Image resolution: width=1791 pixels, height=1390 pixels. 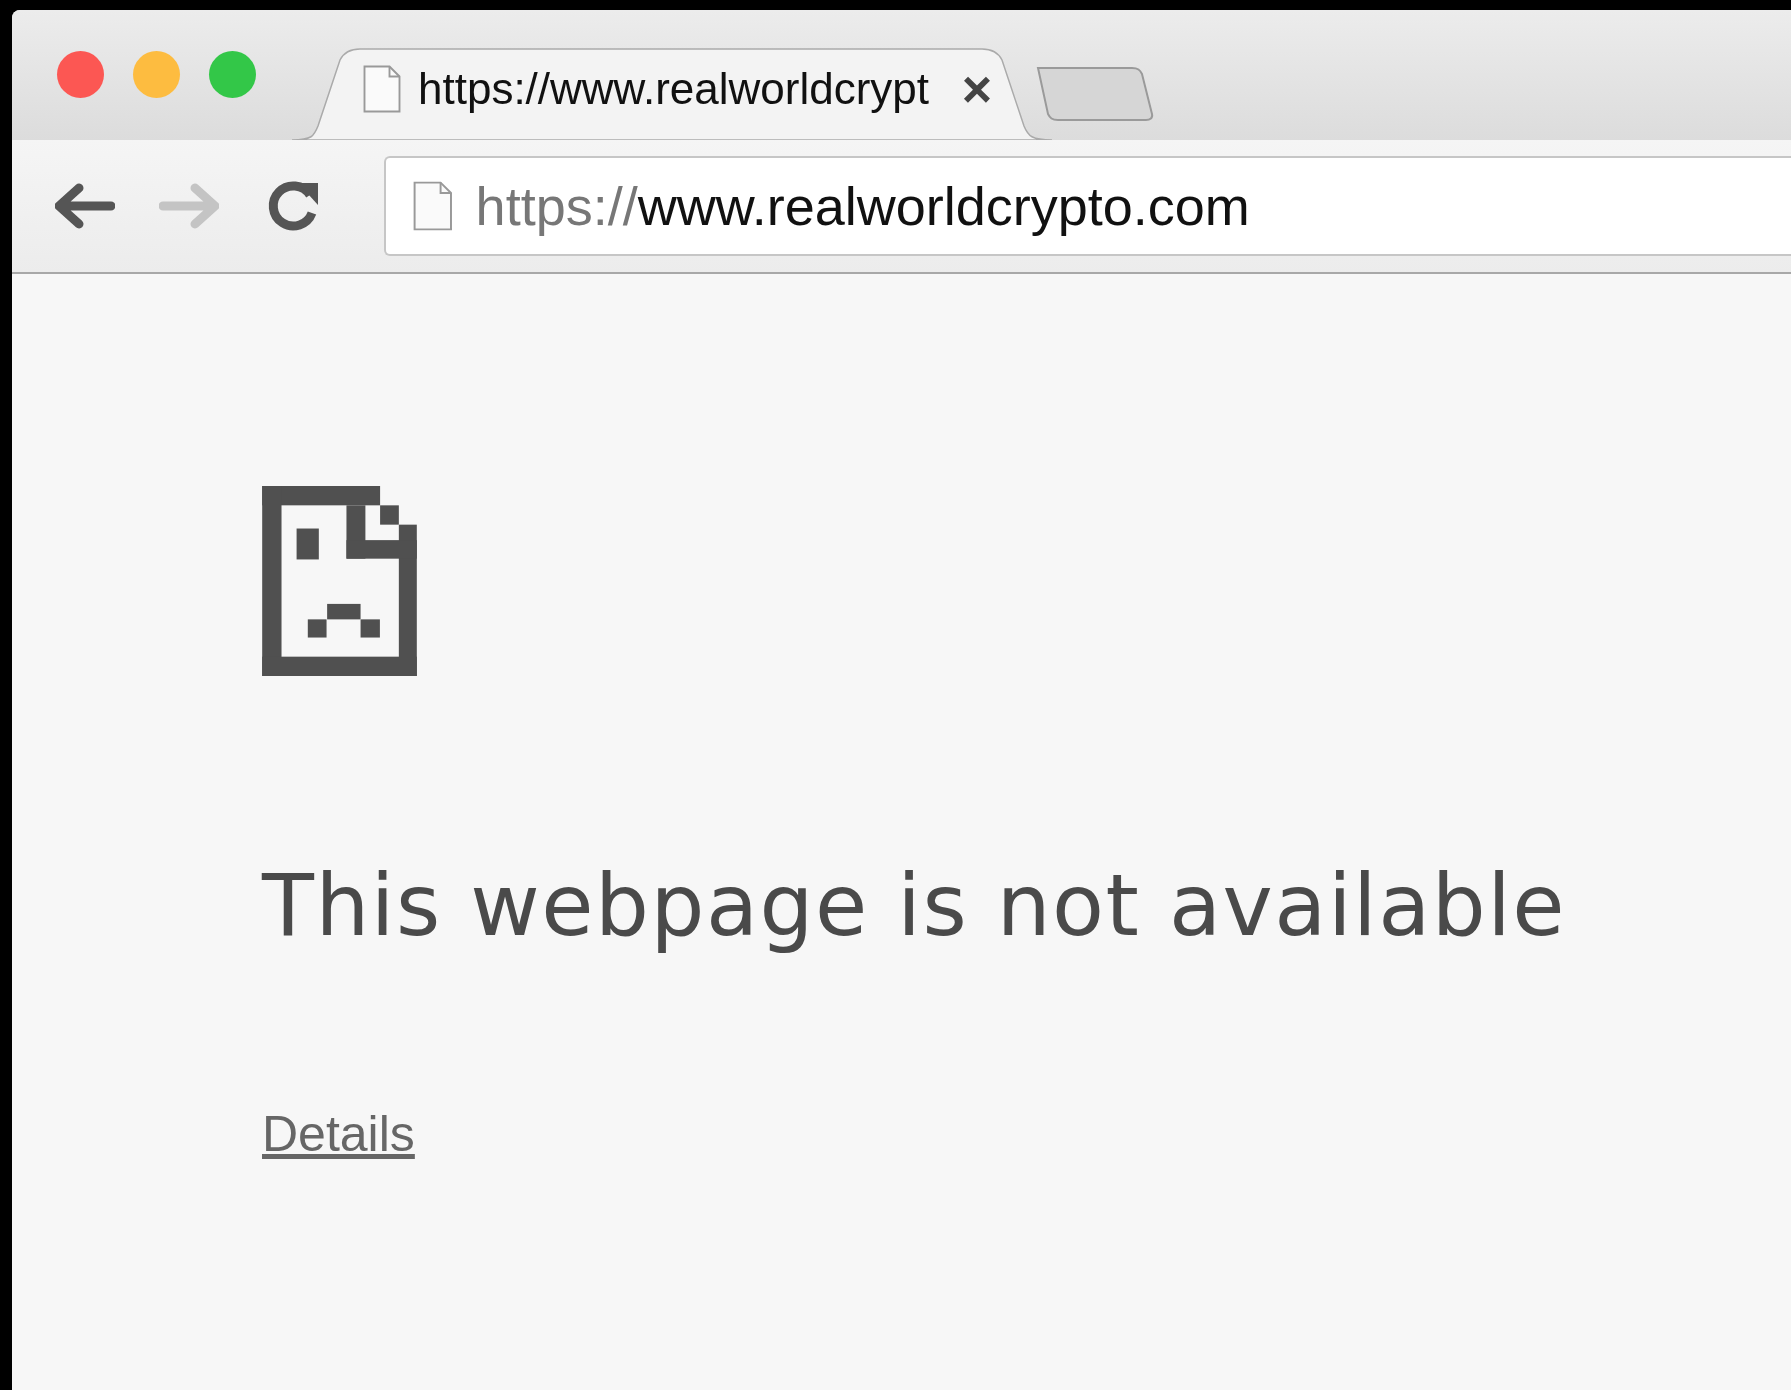 What do you see at coordinates (1094, 93) in the screenshot?
I see `new-tab-button` at bounding box center [1094, 93].